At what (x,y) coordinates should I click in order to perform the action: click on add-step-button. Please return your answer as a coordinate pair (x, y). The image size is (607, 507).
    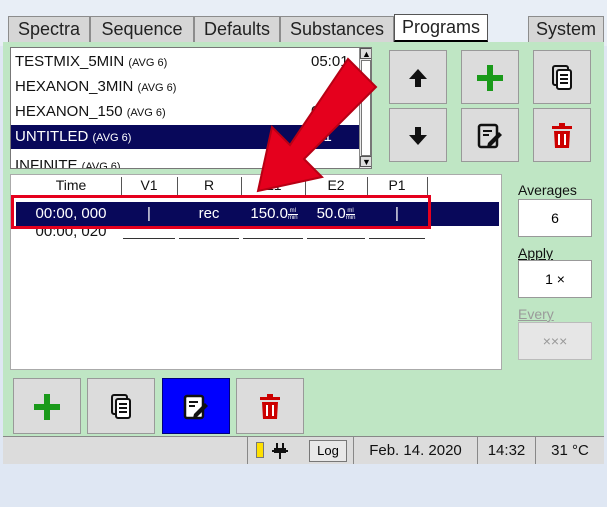
    Looking at the image, I should click on (47, 406).